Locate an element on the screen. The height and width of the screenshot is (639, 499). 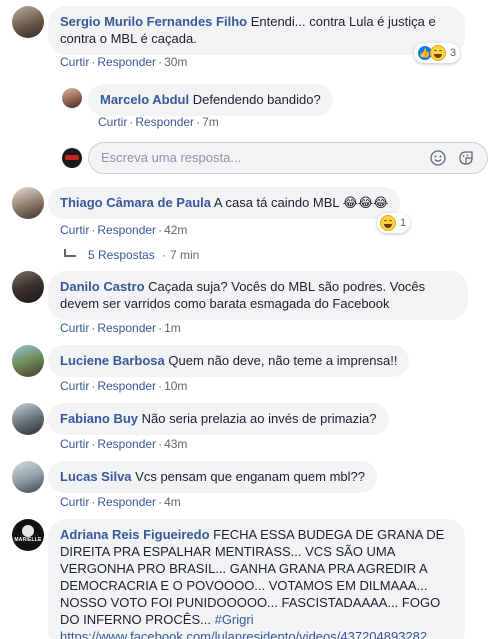
comment-actions: Curtir · Responder · 1m is located at coordinates (120, 328).